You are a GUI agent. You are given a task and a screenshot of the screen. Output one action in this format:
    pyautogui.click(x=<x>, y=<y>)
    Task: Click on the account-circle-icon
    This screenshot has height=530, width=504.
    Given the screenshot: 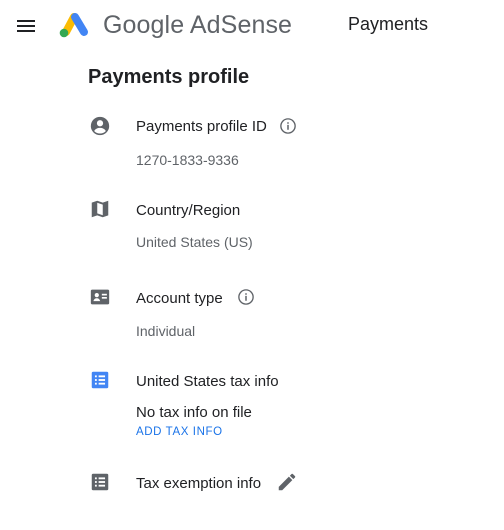 What is the action you would take?
    pyautogui.click(x=100, y=126)
    